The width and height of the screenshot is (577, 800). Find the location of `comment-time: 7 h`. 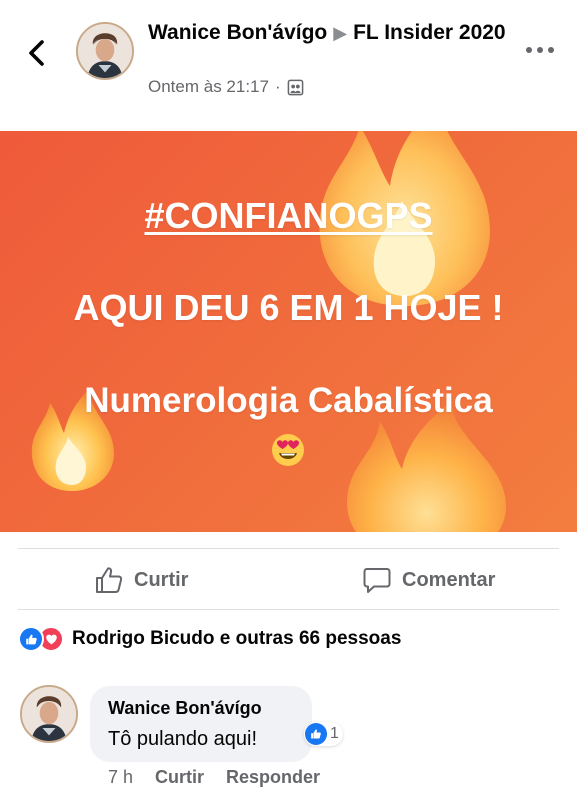

comment-time: 7 h is located at coordinates (121, 777).